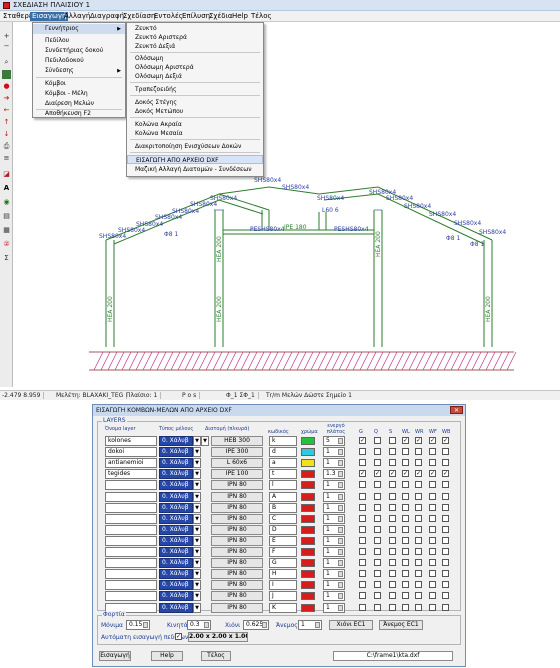  What do you see at coordinates (115, 656) in the screenshot?
I see `insert-button: Εισαγωγή` at bounding box center [115, 656].